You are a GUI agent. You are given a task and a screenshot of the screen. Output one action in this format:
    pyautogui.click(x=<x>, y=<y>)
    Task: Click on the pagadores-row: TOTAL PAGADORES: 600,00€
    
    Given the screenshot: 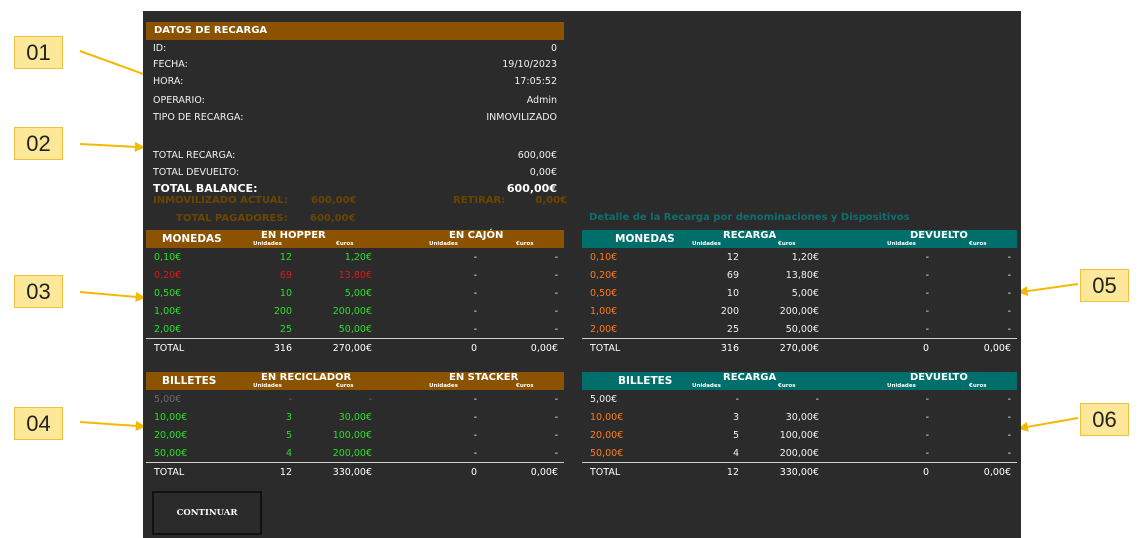 What is the action you would take?
    pyautogui.click(x=355, y=220)
    